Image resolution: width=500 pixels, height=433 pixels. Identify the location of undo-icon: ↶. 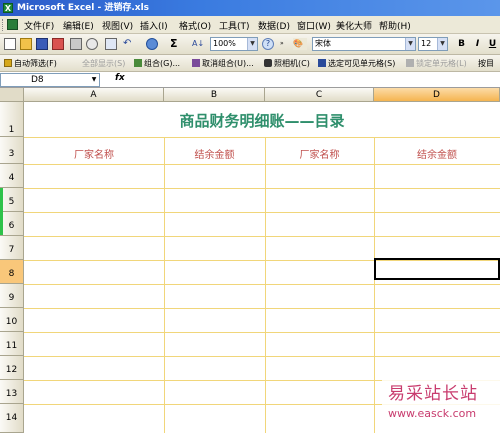
(129, 44).